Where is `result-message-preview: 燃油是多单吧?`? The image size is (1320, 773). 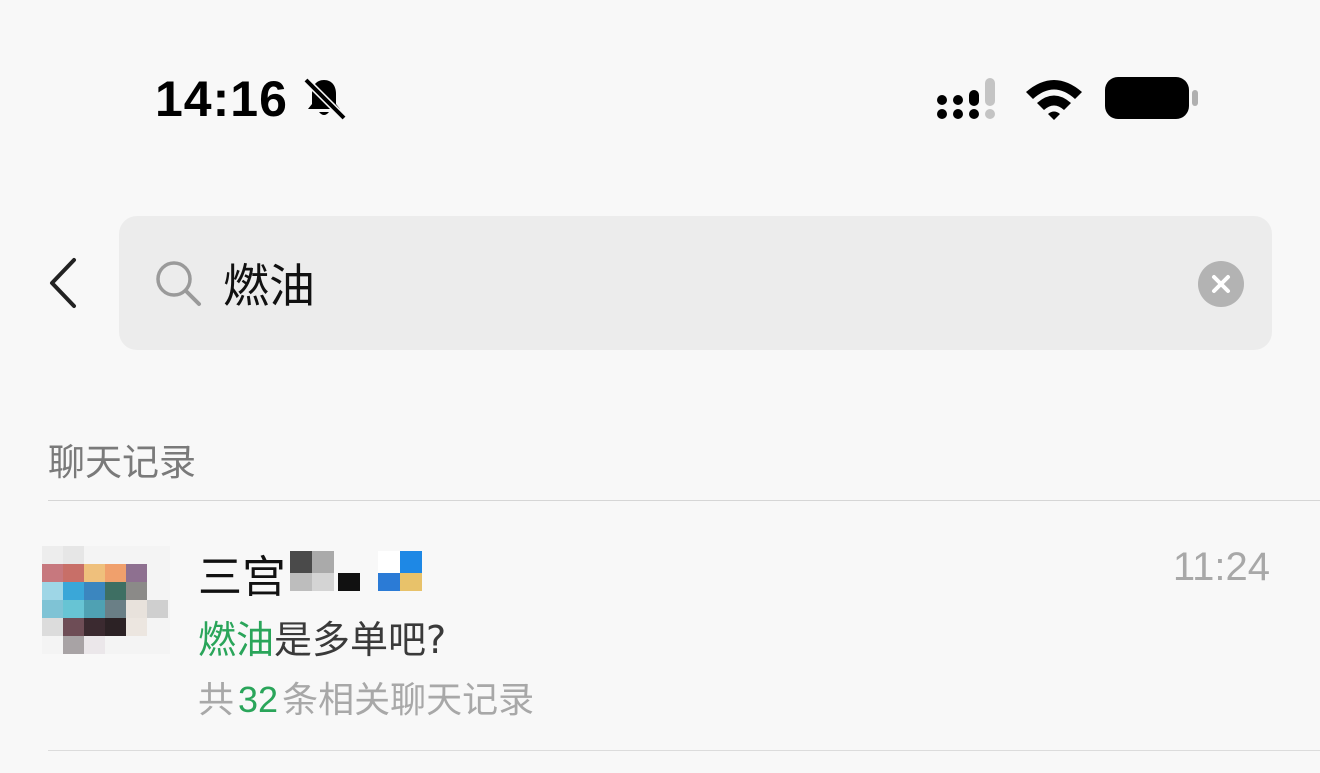 result-message-preview: 燃油是多单吧? is located at coordinates (322, 636).